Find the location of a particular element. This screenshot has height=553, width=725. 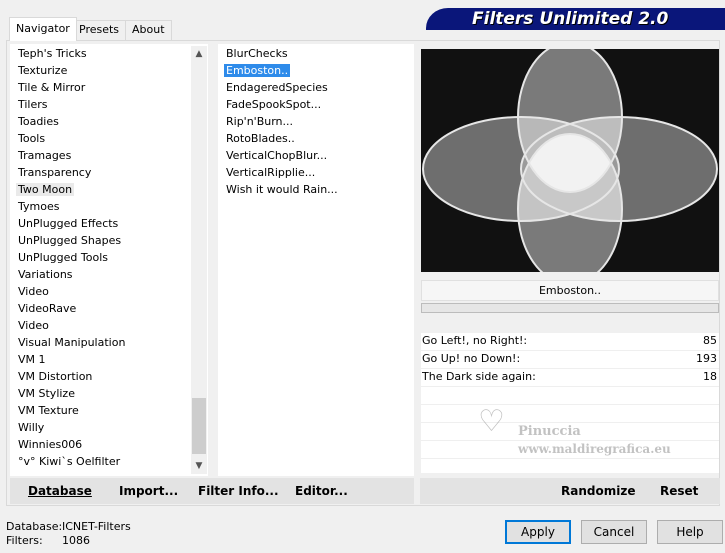

category-label: Willy is located at coordinates (31, 427).